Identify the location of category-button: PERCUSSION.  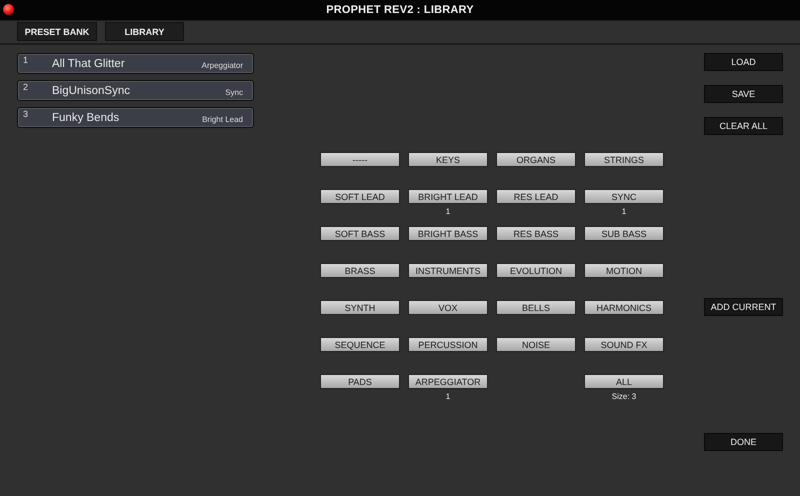
(448, 344).